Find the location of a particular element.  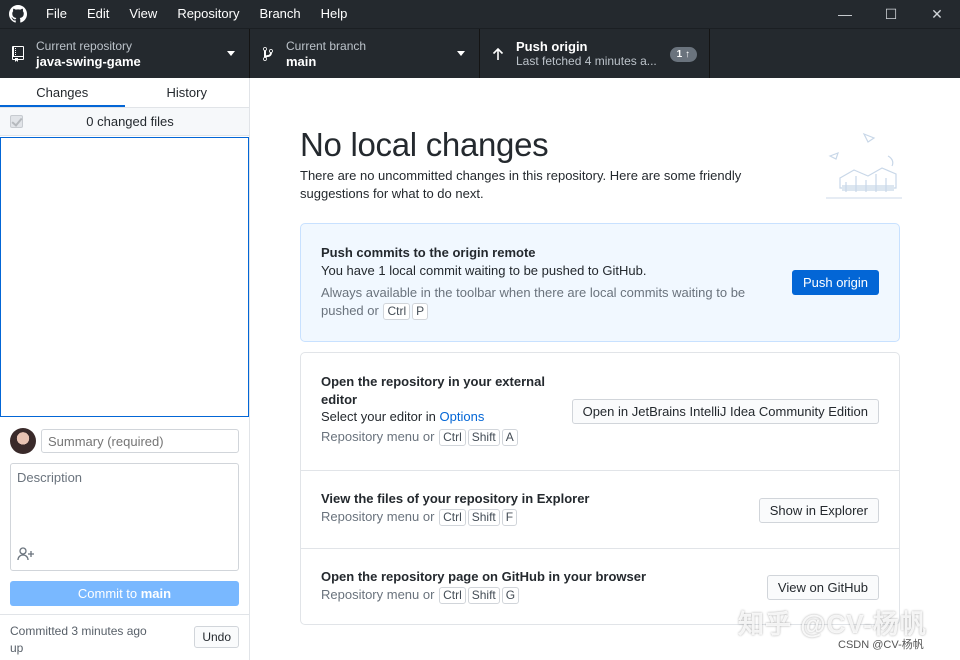

show-explorer-hint: Repository menu or Ctrl Shift F is located at coordinates (521, 517).